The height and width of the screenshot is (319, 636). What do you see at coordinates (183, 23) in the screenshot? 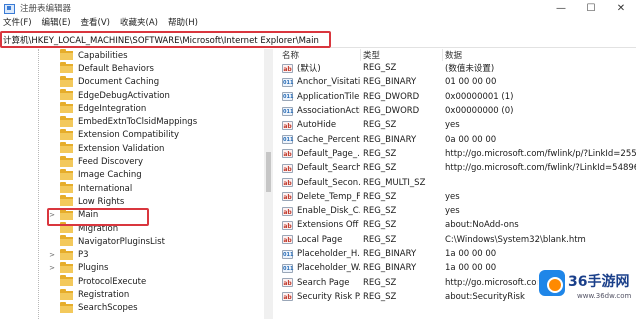
I see `menu-help: 帮助(H)` at bounding box center [183, 23].